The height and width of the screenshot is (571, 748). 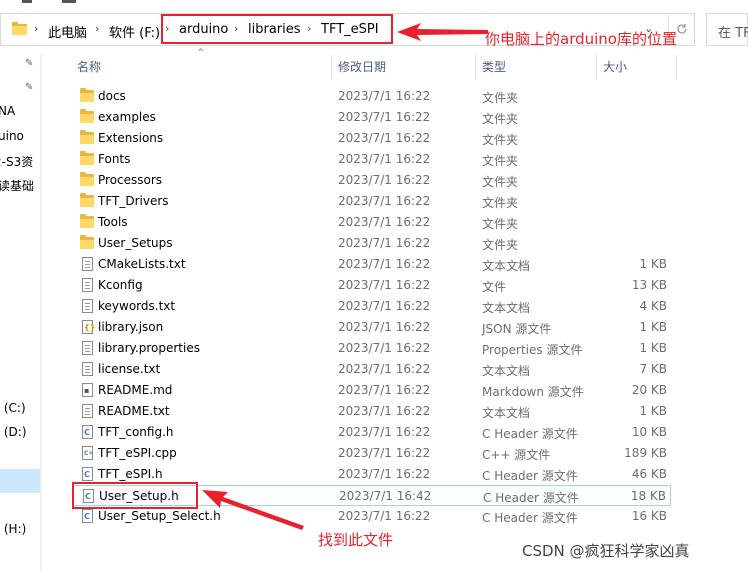 What do you see at coordinates (649, 516) in the screenshot?
I see `file-size: 16 KB` at bounding box center [649, 516].